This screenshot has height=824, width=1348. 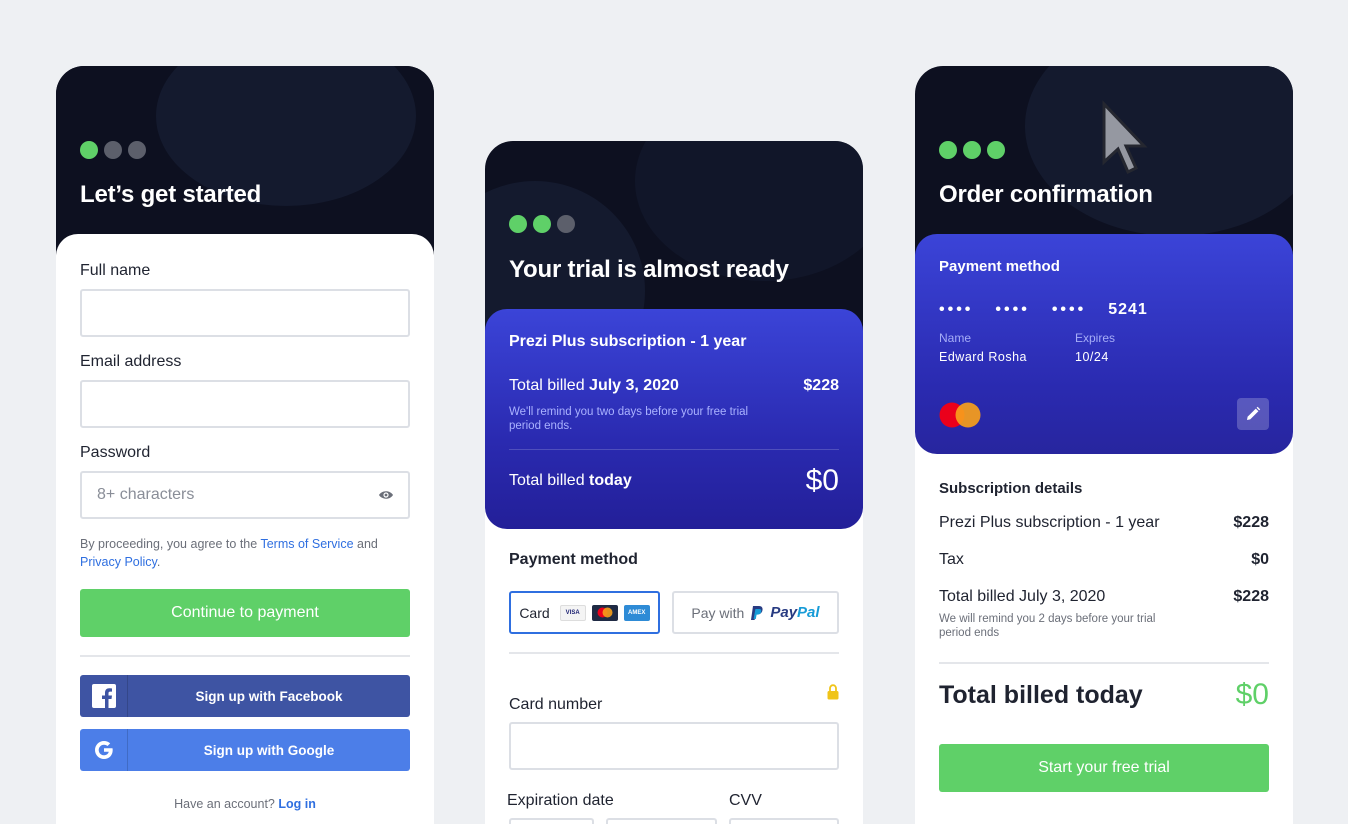 I want to click on signup-header: Let’s get started, so click(x=245, y=161).